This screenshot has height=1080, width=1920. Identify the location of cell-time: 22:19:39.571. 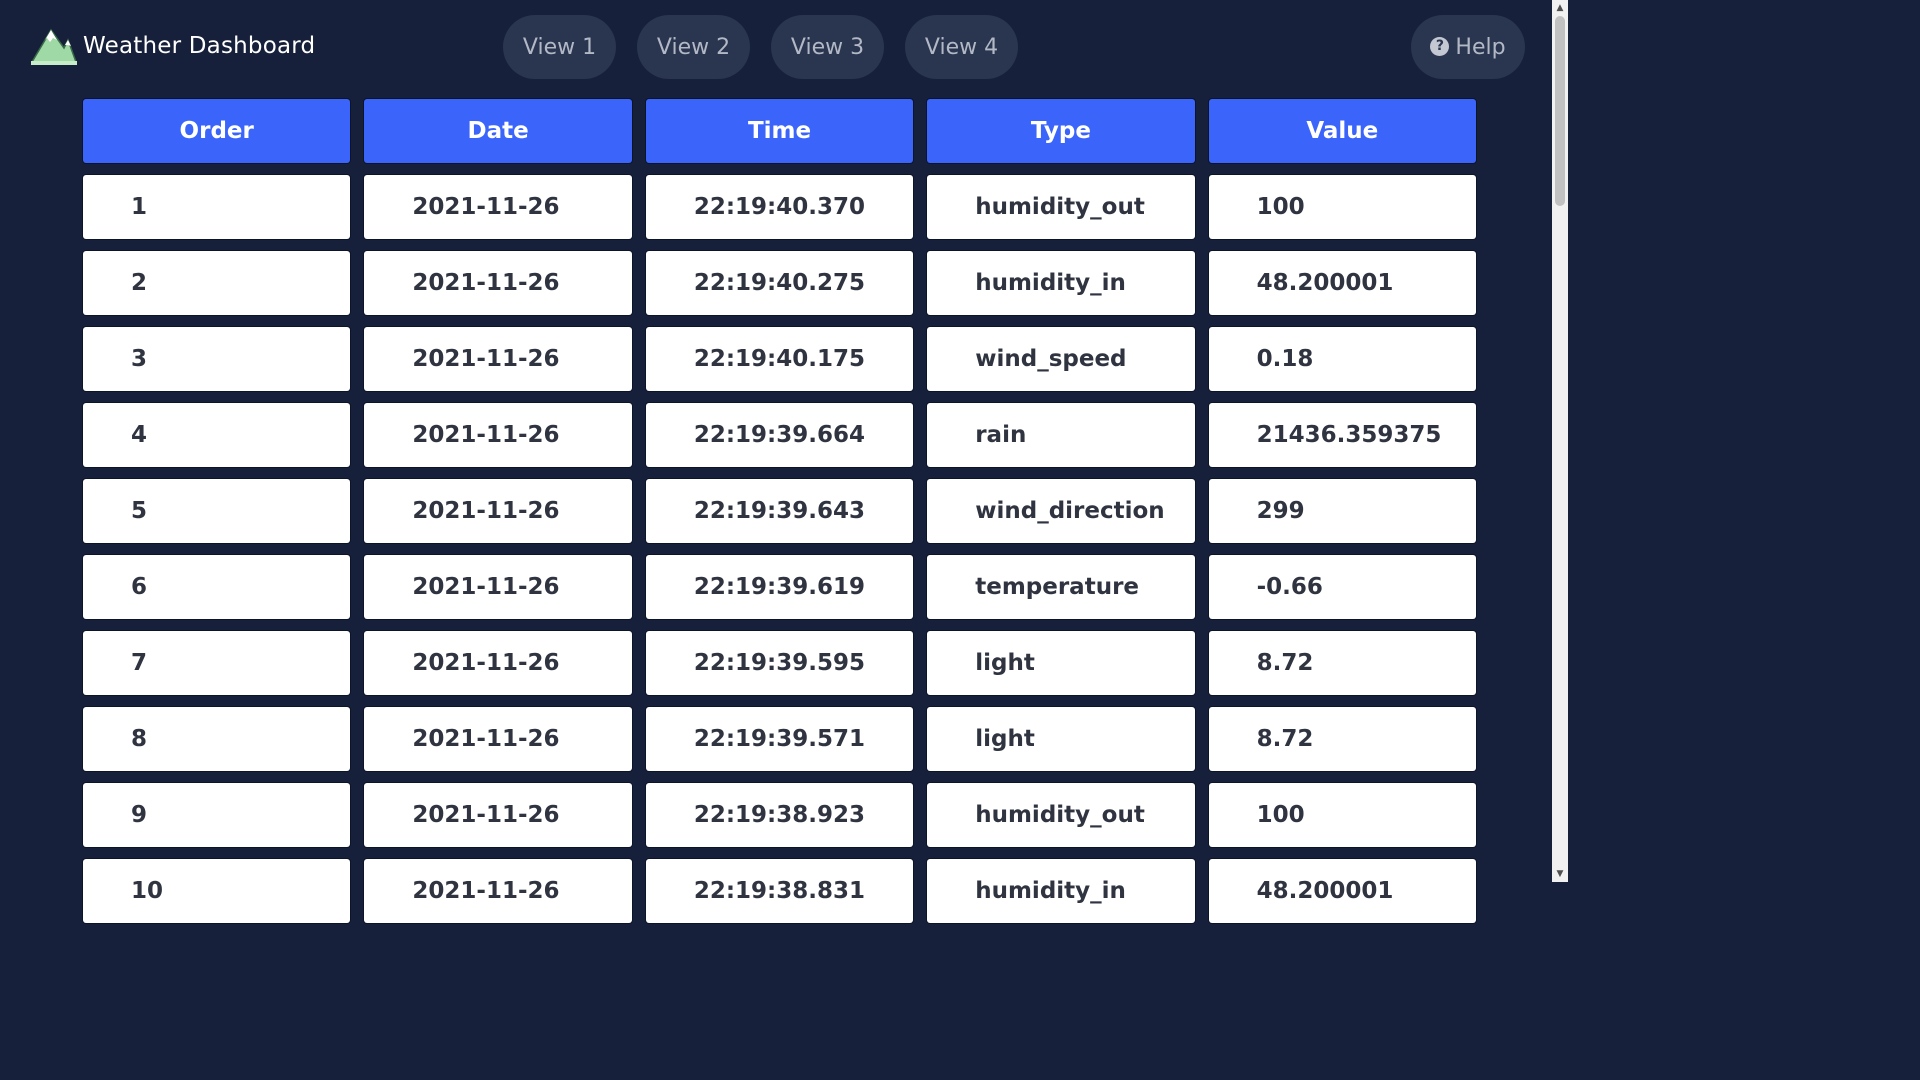
(779, 739).